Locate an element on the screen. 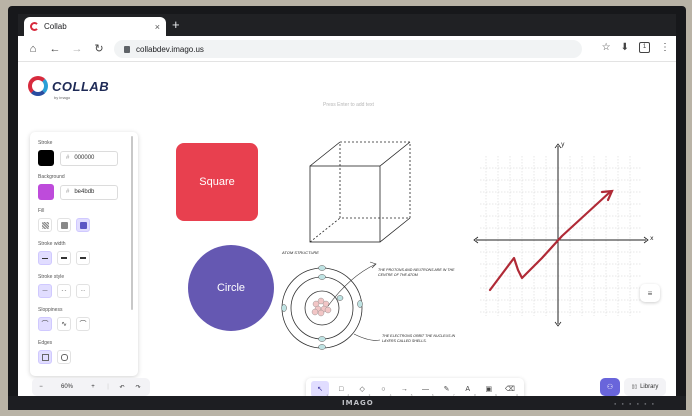 Image resolution: width=692 pixels, height=416 pixels. new-tab-icon: + is located at coordinates (176, 24).